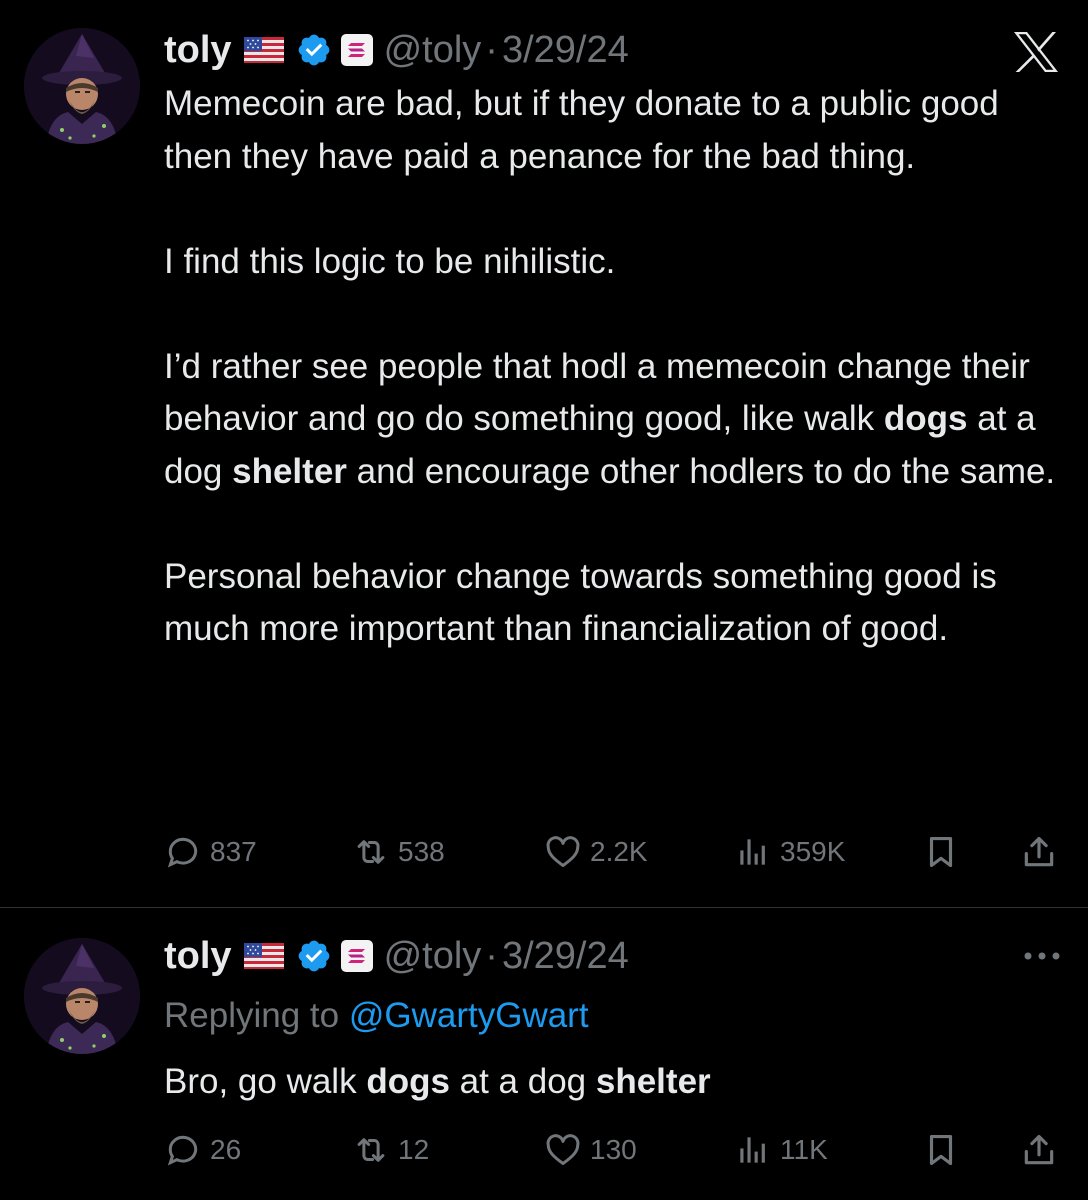 The height and width of the screenshot is (1200, 1088). I want to click on tweet-text: Bro, go walk dogs at a dog shelter, so click(437, 1081).